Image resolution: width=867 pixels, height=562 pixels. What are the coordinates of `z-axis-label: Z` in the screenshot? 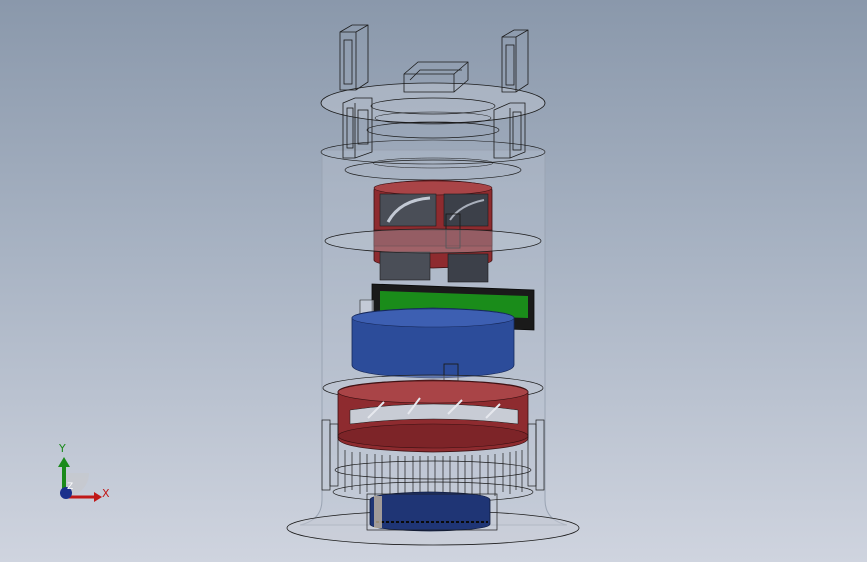 It's located at (70, 487).